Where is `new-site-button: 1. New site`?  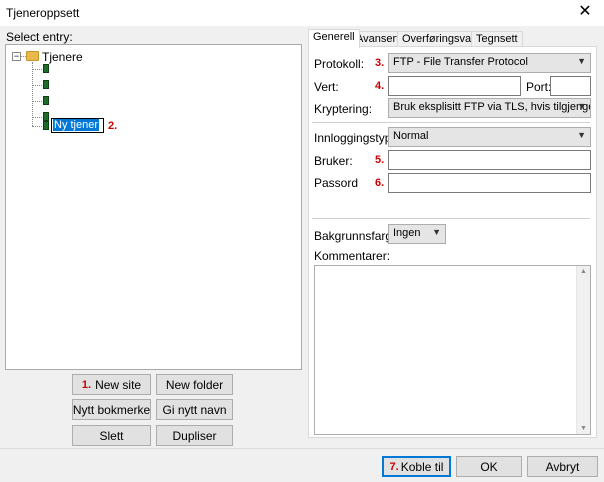
new-site-button: 1. New site is located at coordinates (111, 384).